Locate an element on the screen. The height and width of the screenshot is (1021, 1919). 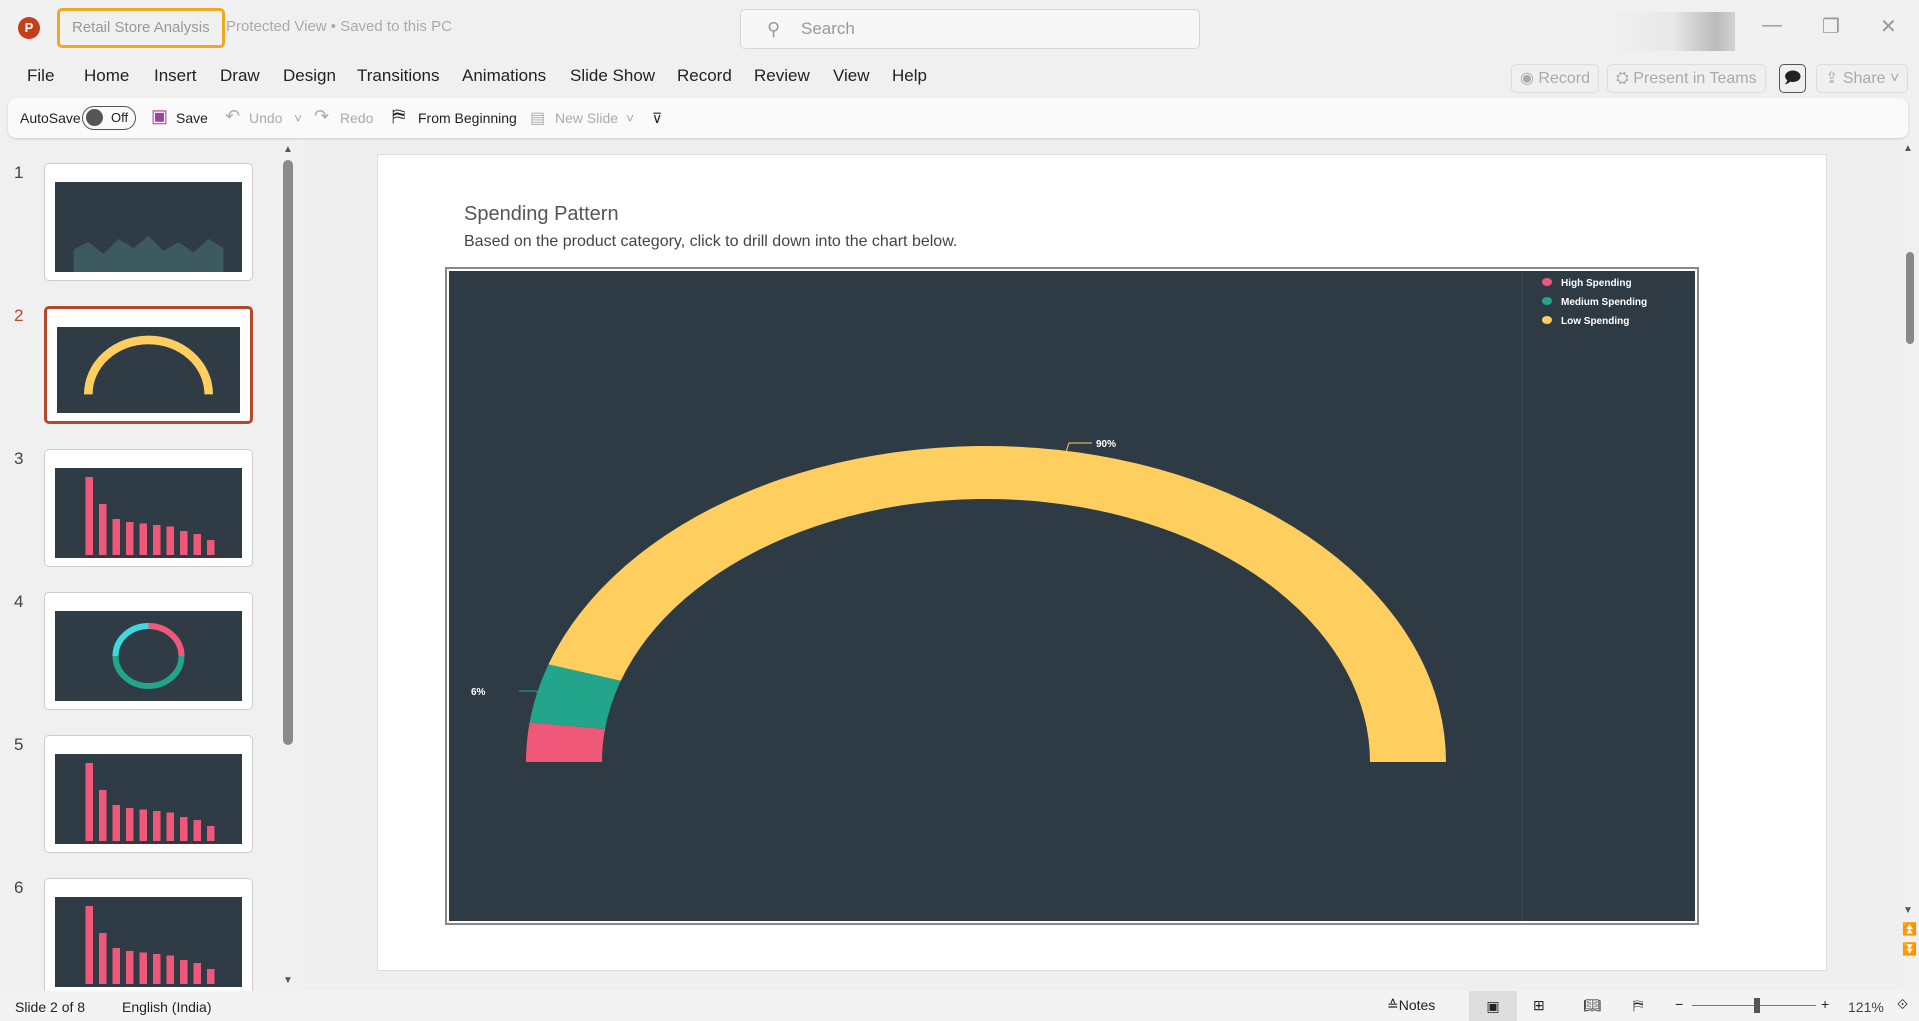
slide-number: 5 is located at coordinates (19, 744).